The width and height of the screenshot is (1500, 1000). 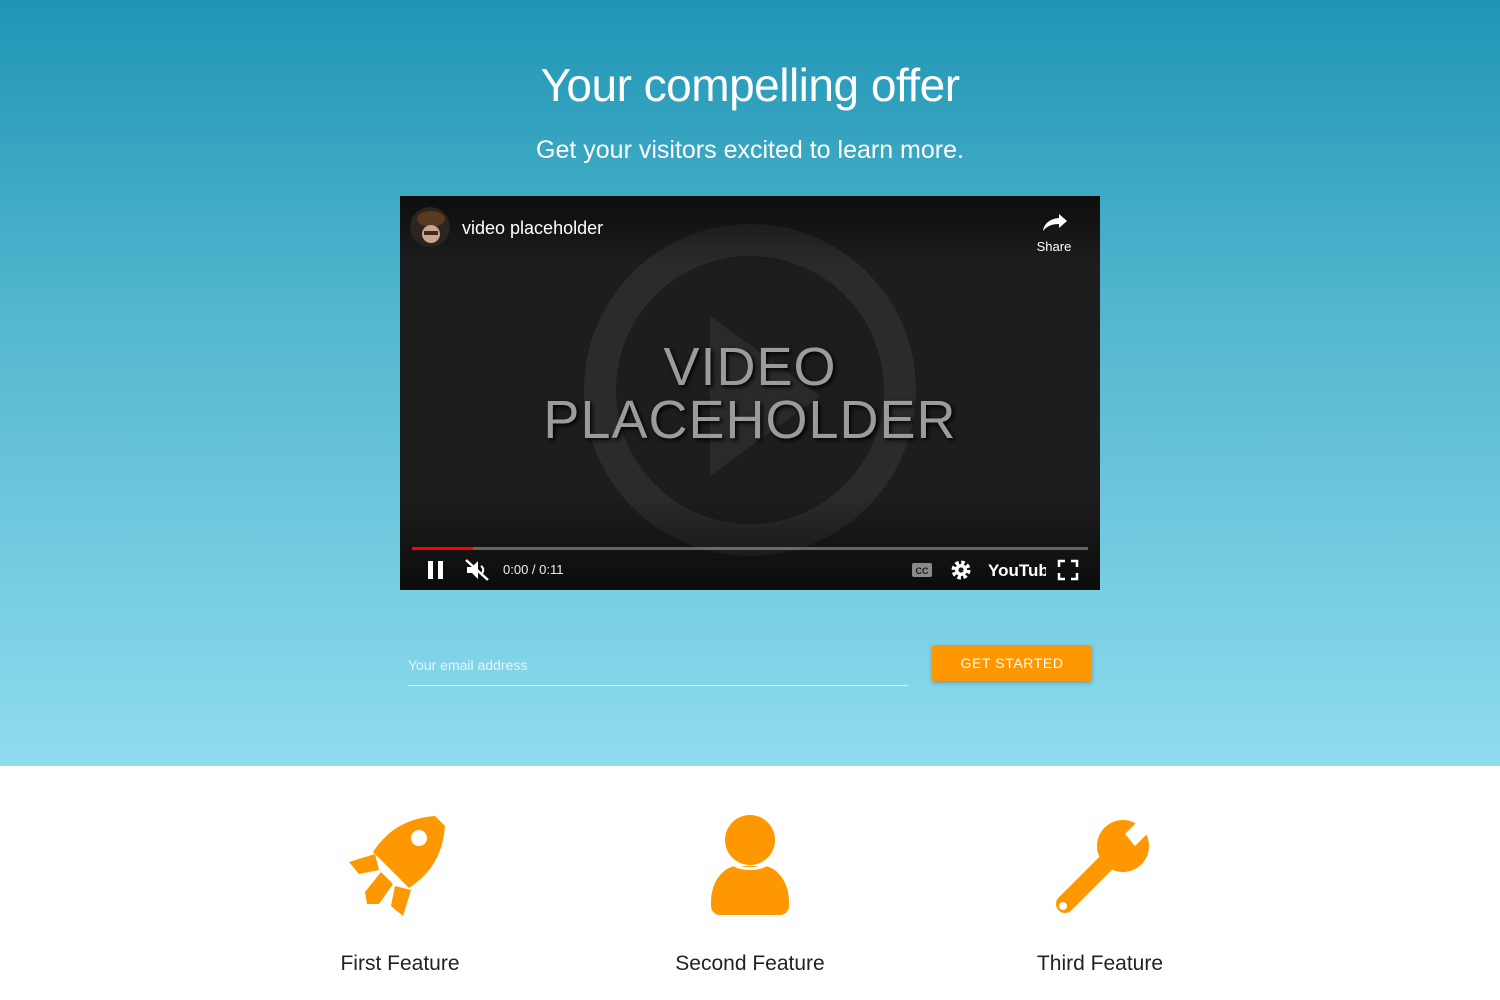 What do you see at coordinates (400, 963) in the screenshot?
I see `feature-title: First Feature` at bounding box center [400, 963].